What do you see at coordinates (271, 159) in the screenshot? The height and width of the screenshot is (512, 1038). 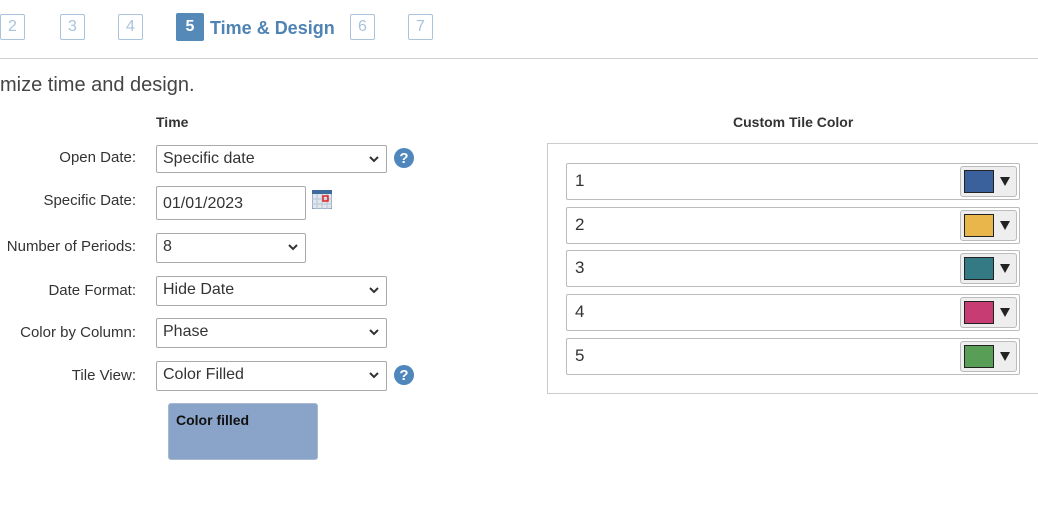 I see `open-date-select: Specific date` at bounding box center [271, 159].